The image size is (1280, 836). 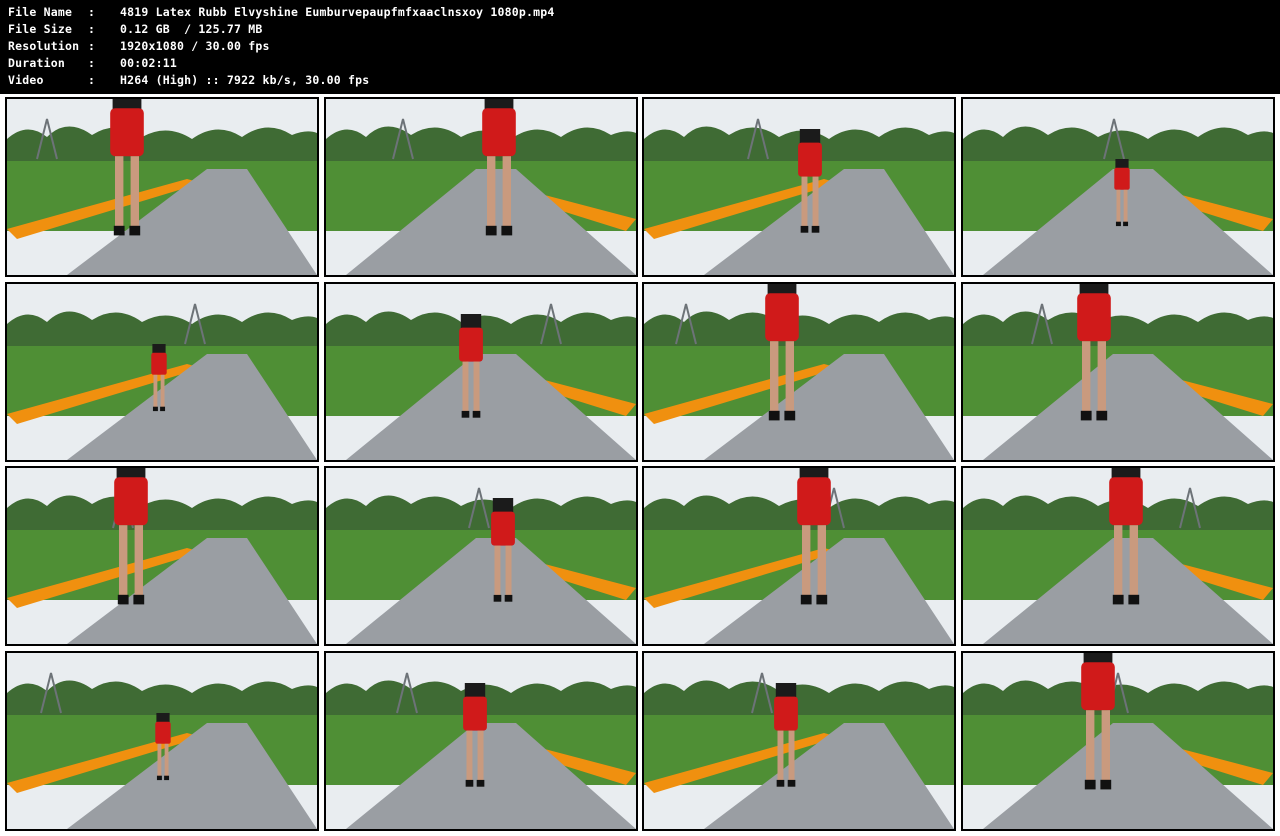 I want to click on resolution-label: Resolution, so click(x=44, y=46).